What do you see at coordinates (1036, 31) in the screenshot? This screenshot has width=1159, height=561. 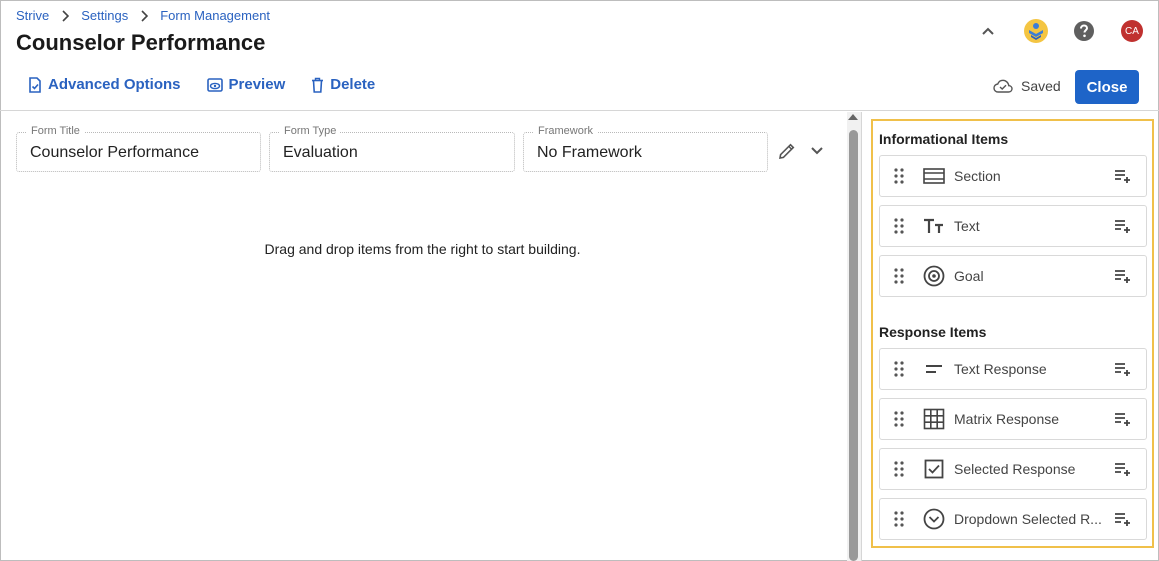 I see `app-logo-icon` at bounding box center [1036, 31].